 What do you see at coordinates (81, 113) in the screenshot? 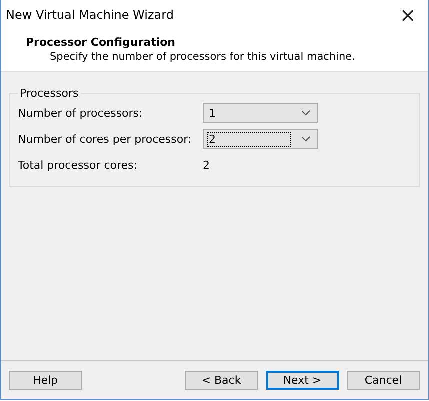
I see `field-label: Number of processors:` at bounding box center [81, 113].